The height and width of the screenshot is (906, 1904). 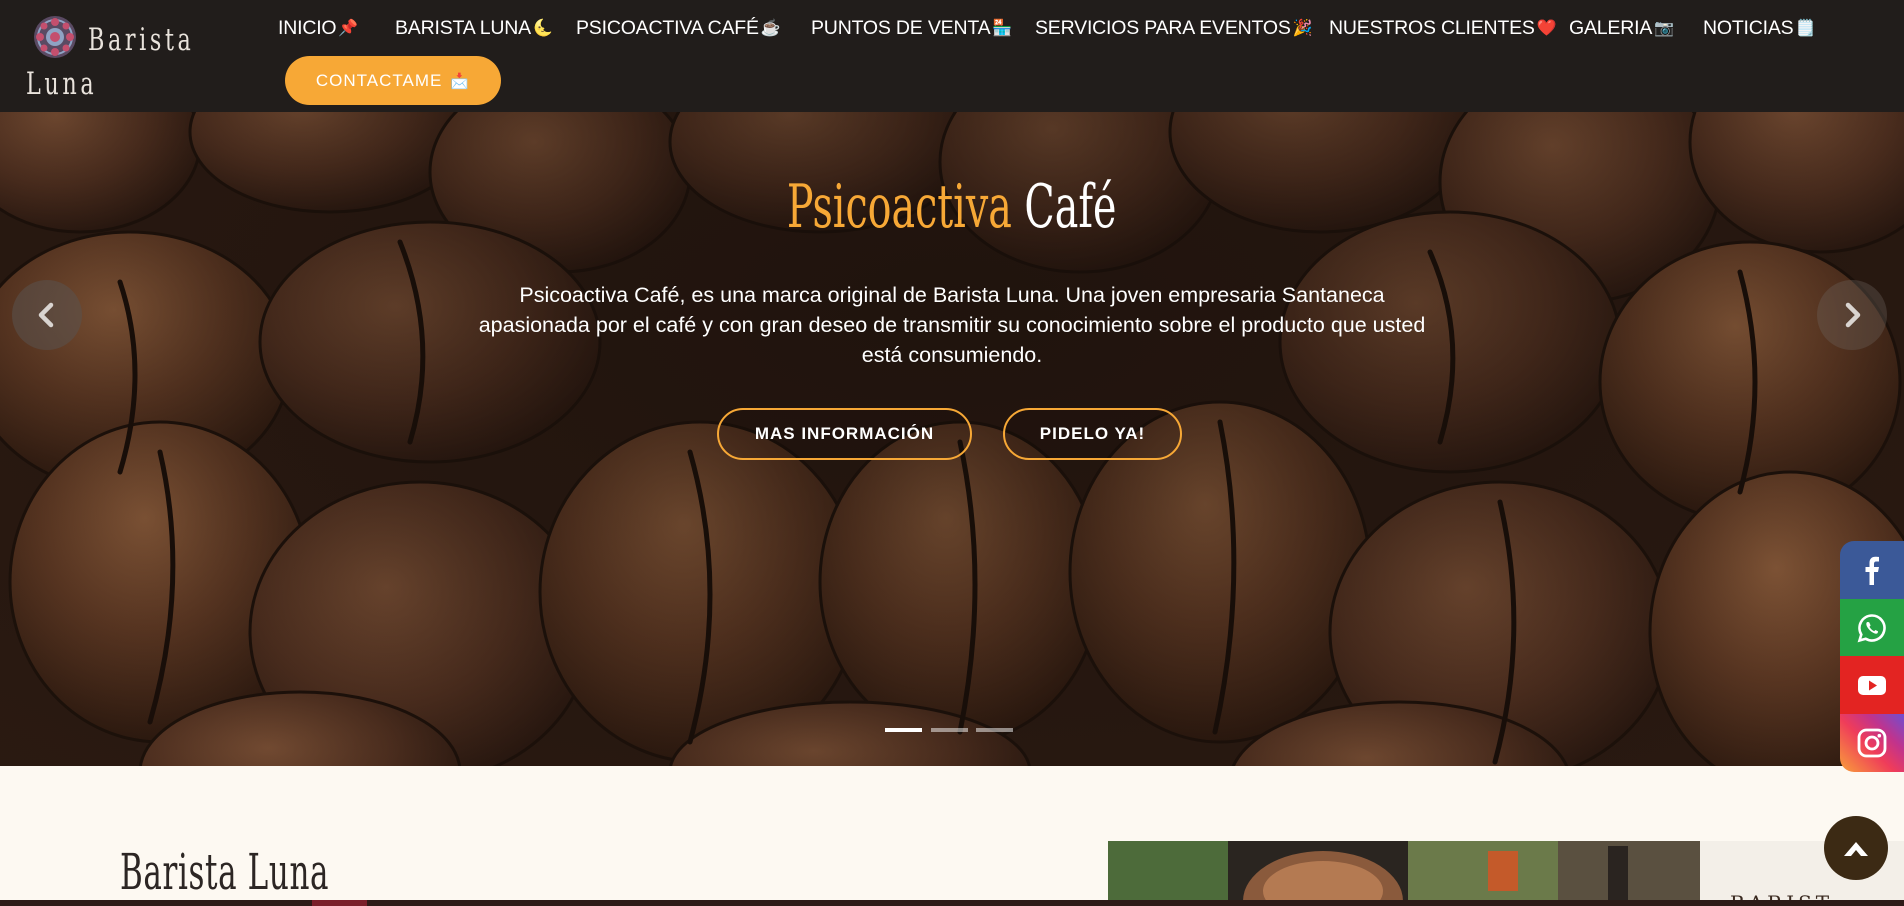 What do you see at coordinates (225, 872) in the screenshot?
I see `section-heading: Barista Luna` at bounding box center [225, 872].